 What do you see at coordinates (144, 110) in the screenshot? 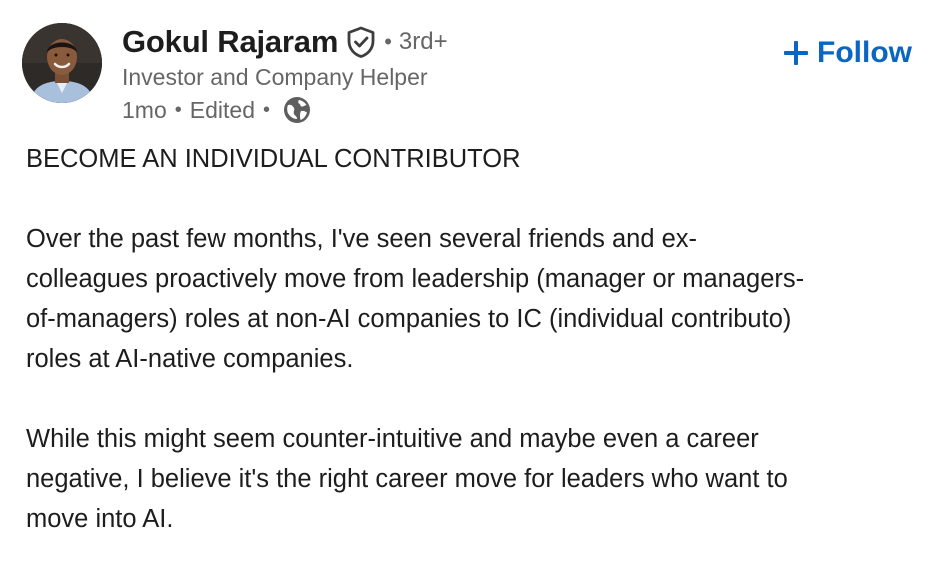
I see `post-time: 1mo` at bounding box center [144, 110].